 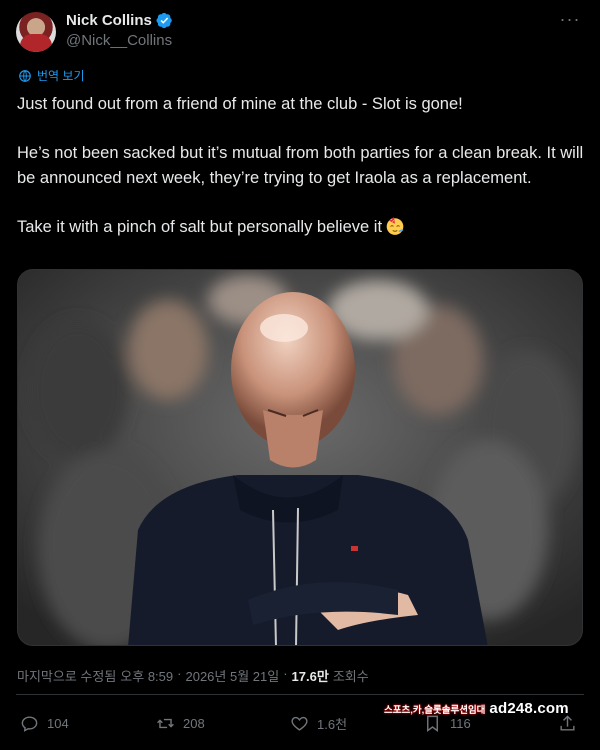 What do you see at coordinates (146, 675) in the screenshot?
I see `tweet-time: 오후 8:59` at bounding box center [146, 675].